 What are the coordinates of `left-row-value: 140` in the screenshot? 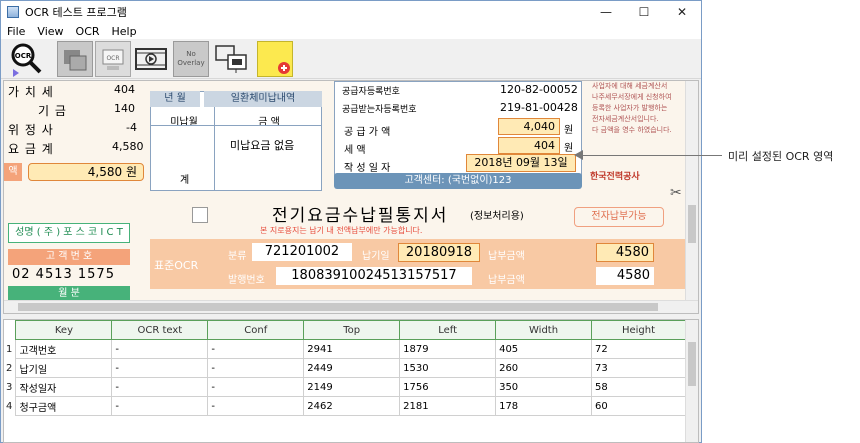 It's located at (124, 108).